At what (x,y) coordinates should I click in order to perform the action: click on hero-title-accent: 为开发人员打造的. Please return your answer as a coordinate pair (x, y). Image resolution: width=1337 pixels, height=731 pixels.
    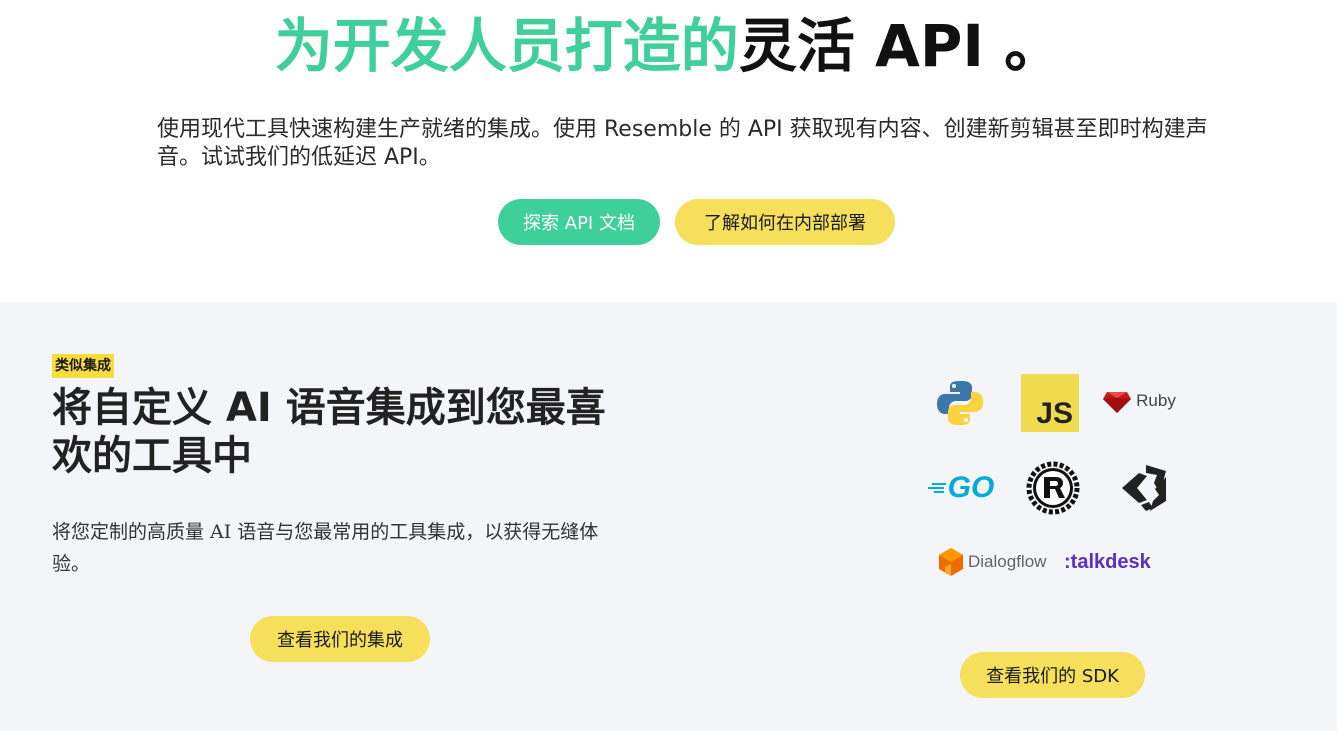
    Looking at the image, I should click on (506, 46).